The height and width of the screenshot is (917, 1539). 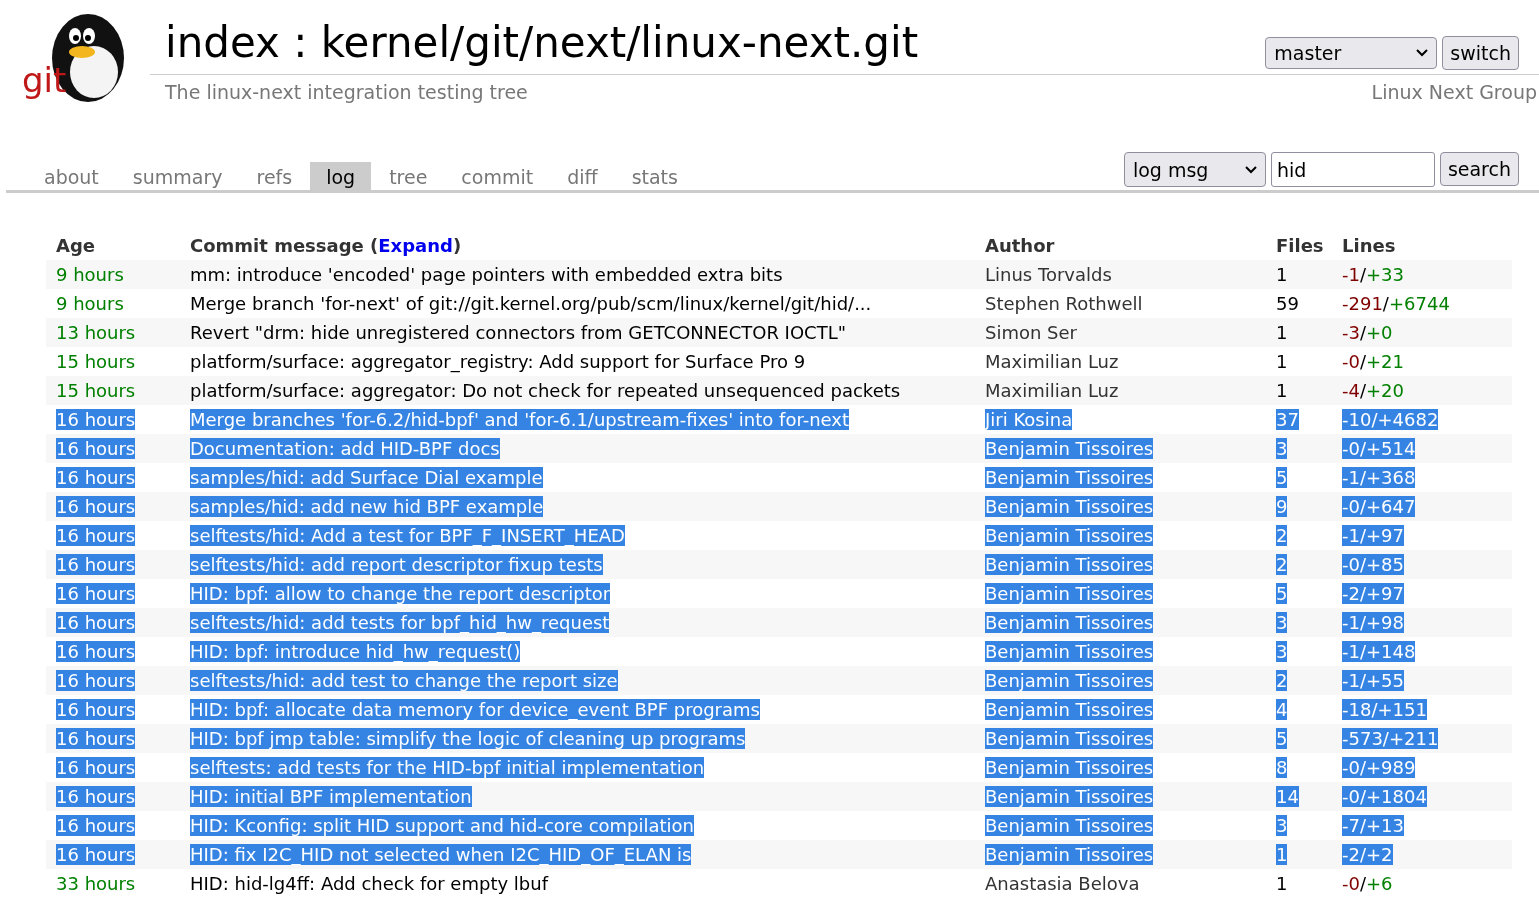 I want to click on author-cell: Jiri Kosina, so click(x=1029, y=419).